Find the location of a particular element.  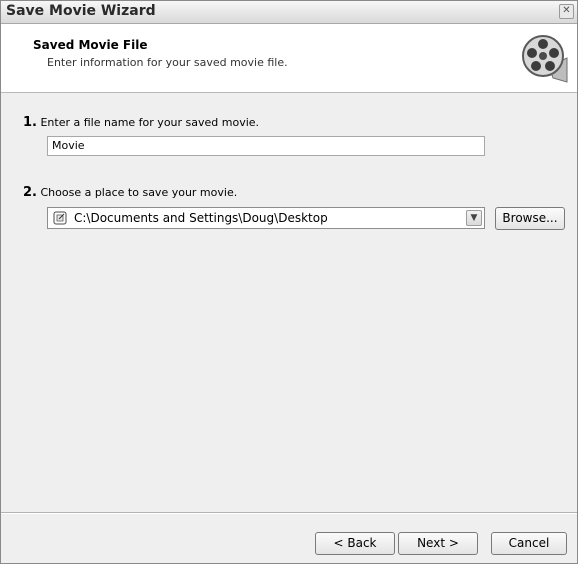

step1-label: Enter a file name for your saved movie. is located at coordinates (150, 122).